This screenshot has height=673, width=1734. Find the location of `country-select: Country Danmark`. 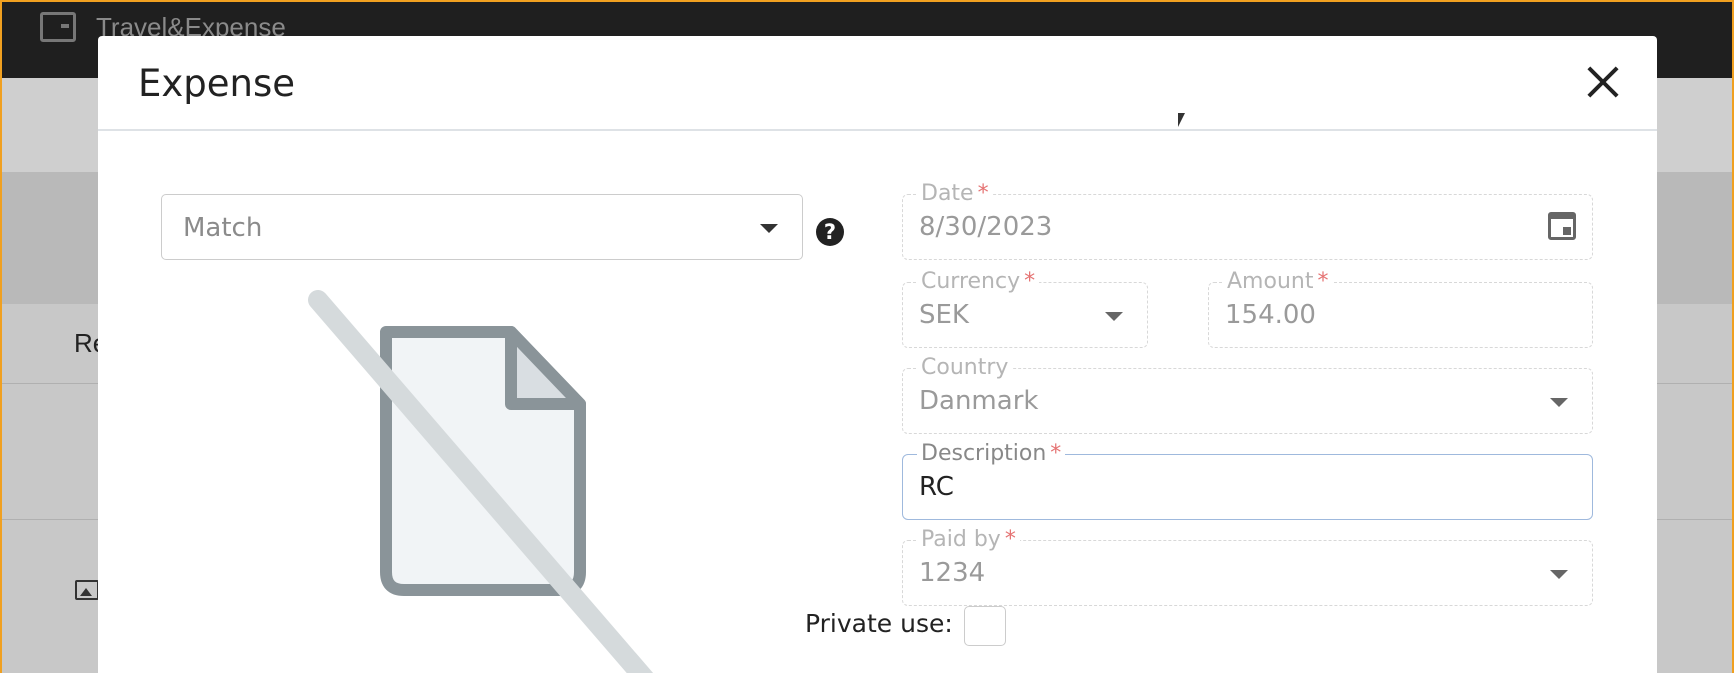

country-select: Country Danmark is located at coordinates (1247, 394).